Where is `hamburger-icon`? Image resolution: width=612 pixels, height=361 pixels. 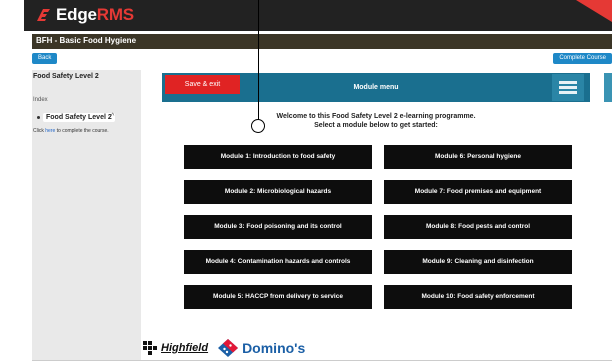
hamburger-icon is located at coordinates (568, 87).